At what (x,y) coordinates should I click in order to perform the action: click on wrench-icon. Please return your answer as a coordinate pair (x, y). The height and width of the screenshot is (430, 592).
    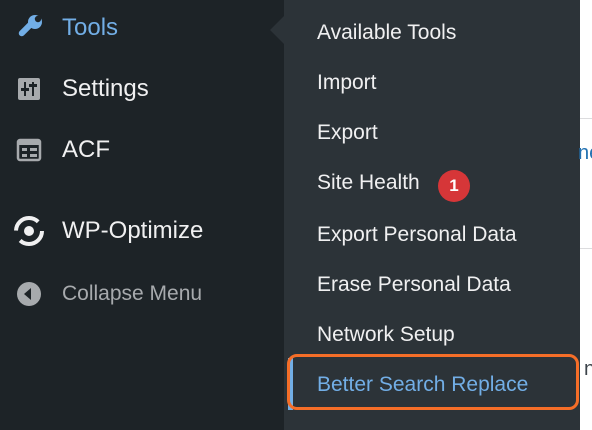
    Looking at the image, I should click on (29, 28).